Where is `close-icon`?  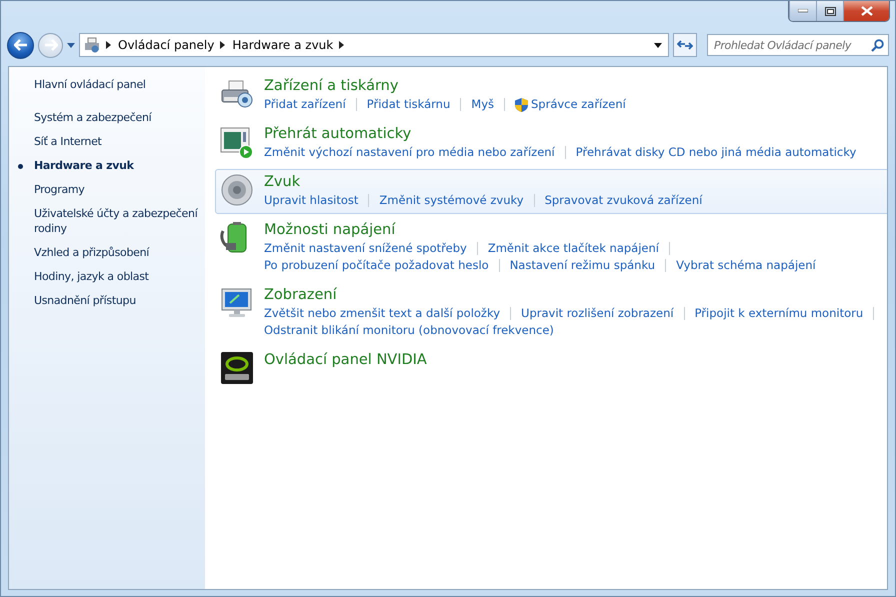
close-icon is located at coordinates (866, 11).